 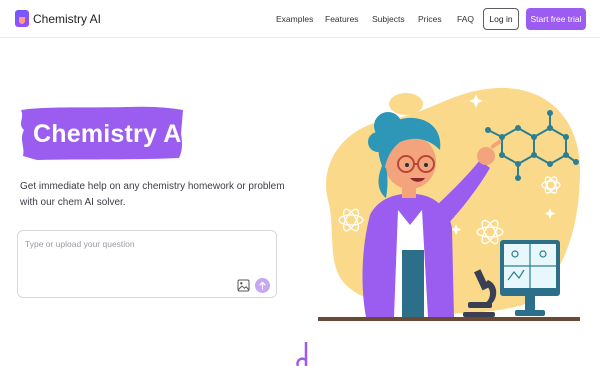 I want to click on login-button: Log in, so click(x=501, y=19).